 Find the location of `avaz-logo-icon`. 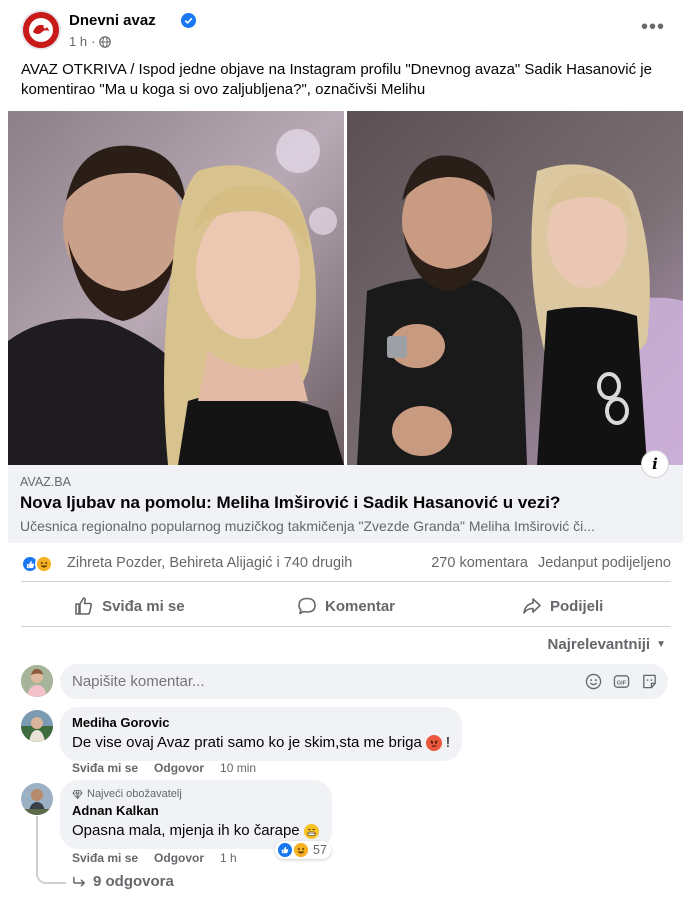

avaz-logo-icon is located at coordinates (41, 30).